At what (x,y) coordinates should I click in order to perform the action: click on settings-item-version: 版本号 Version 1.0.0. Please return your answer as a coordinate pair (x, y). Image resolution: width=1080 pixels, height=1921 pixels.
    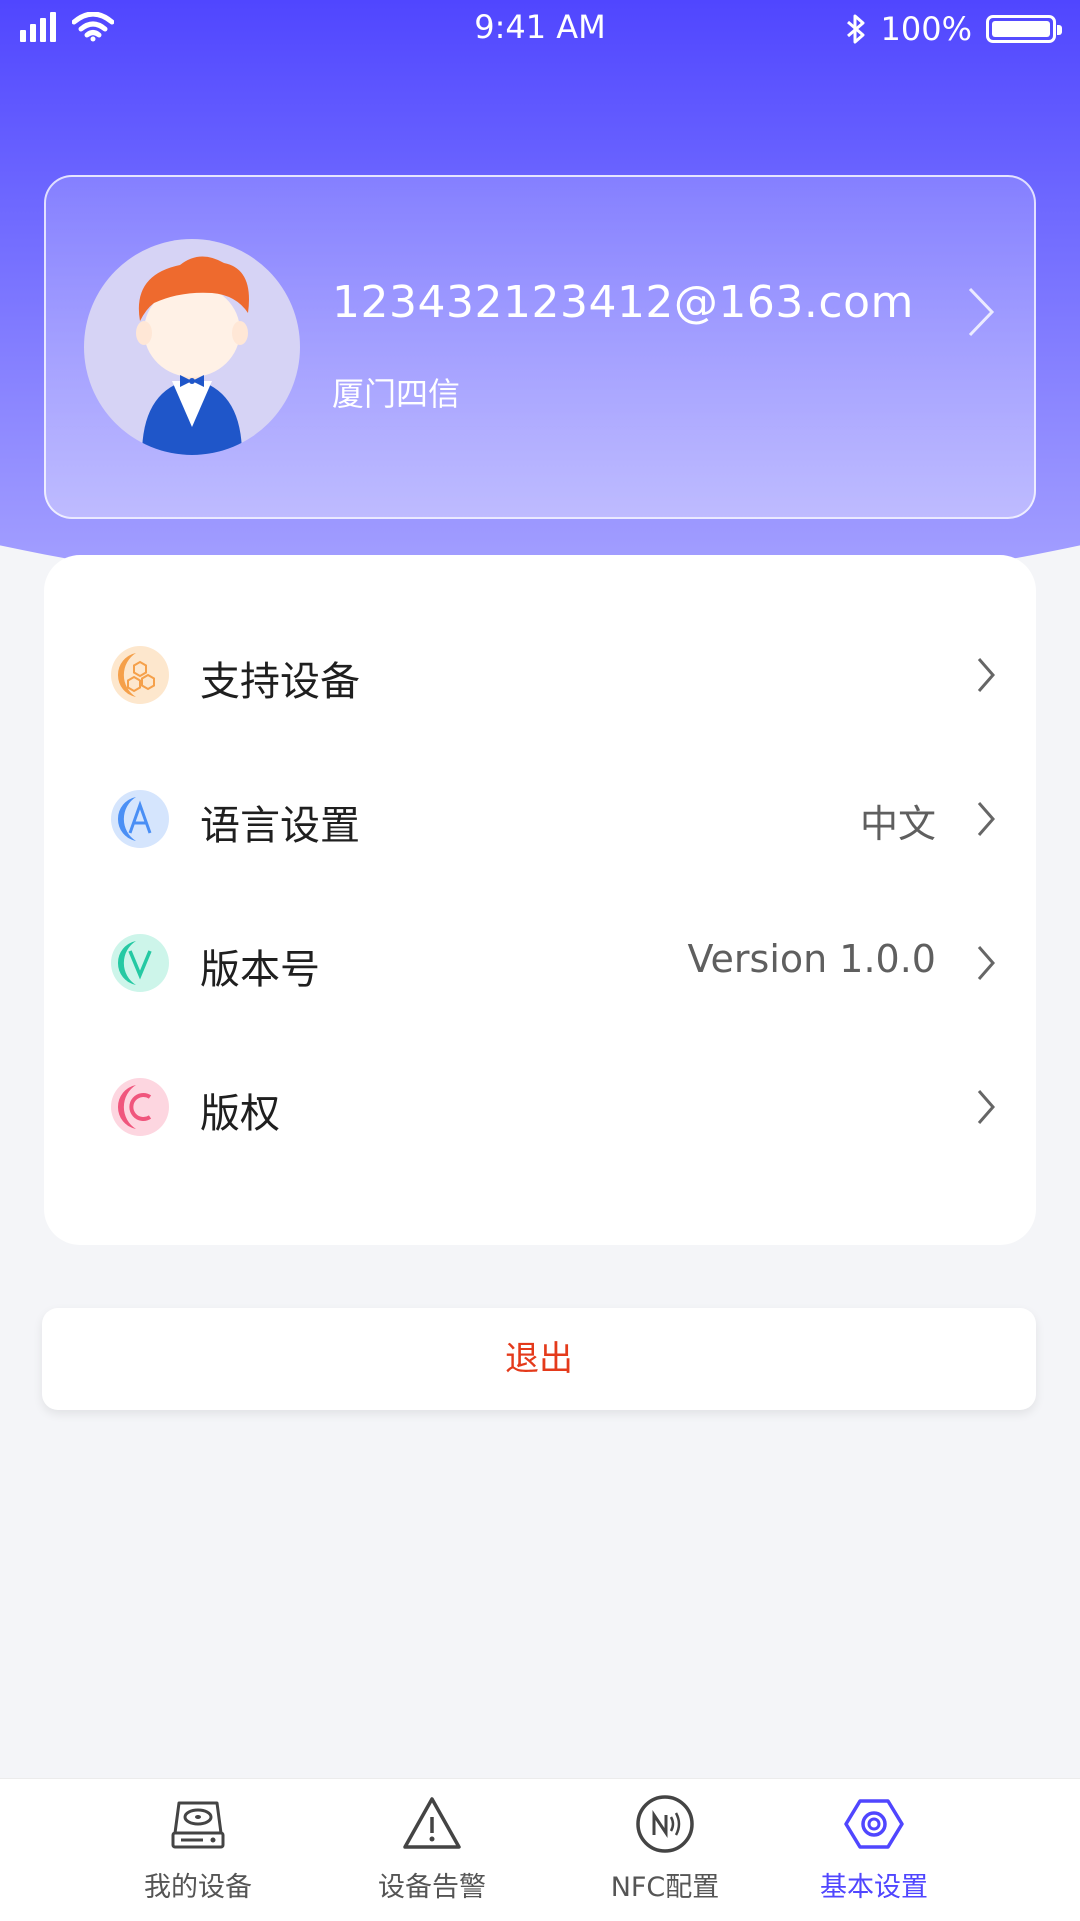
    Looking at the image, I should click on (540, 963).